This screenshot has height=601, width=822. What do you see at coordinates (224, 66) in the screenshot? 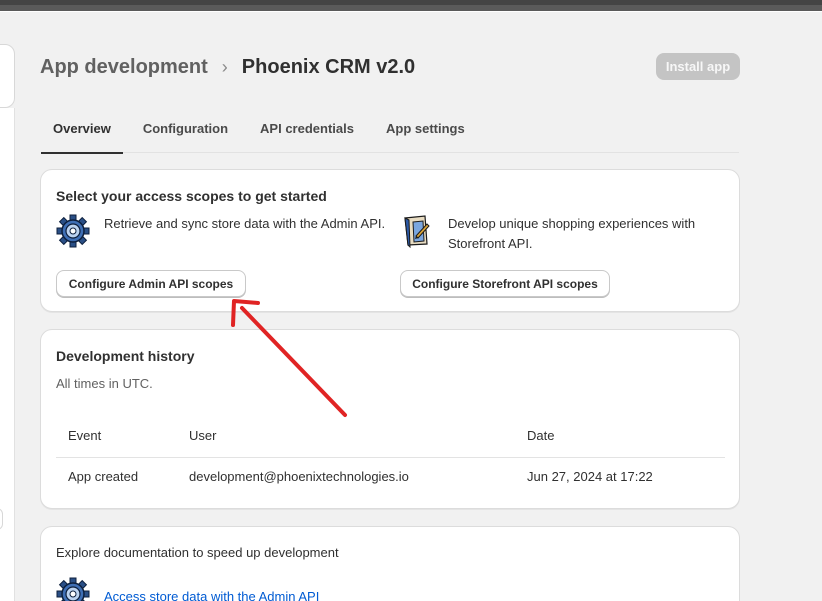
I see `chevron-right-icon: ›` at bounding box center [224, 66].